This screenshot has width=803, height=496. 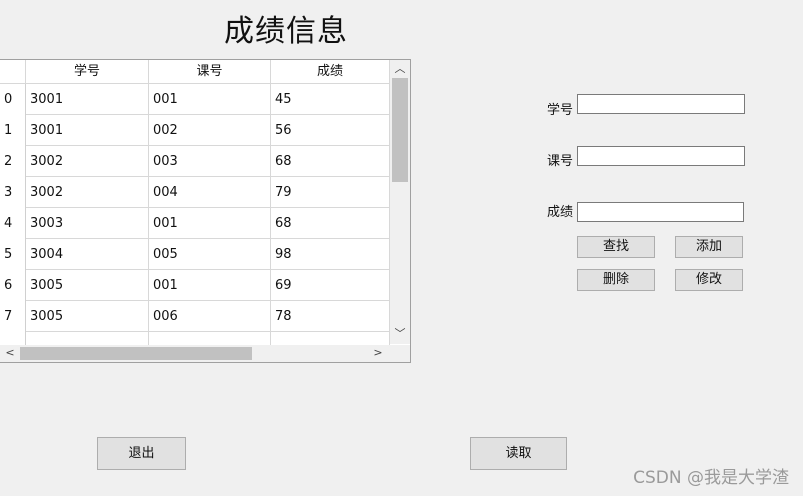 I want to click on table-row: 5 3004 005 98, so click(x=195, y=254).